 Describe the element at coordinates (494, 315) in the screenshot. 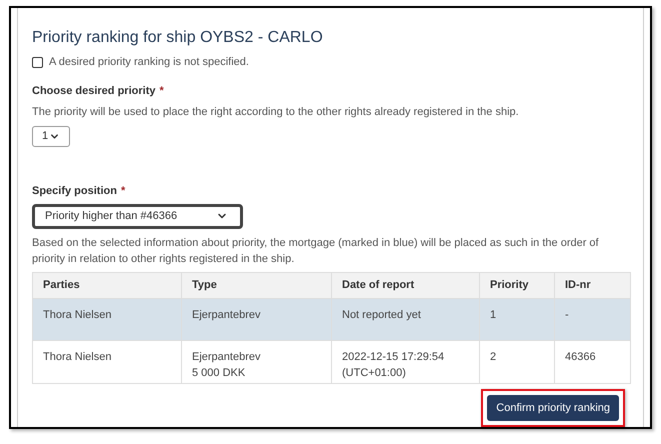

I see `table-cell-text: 1` at that location.